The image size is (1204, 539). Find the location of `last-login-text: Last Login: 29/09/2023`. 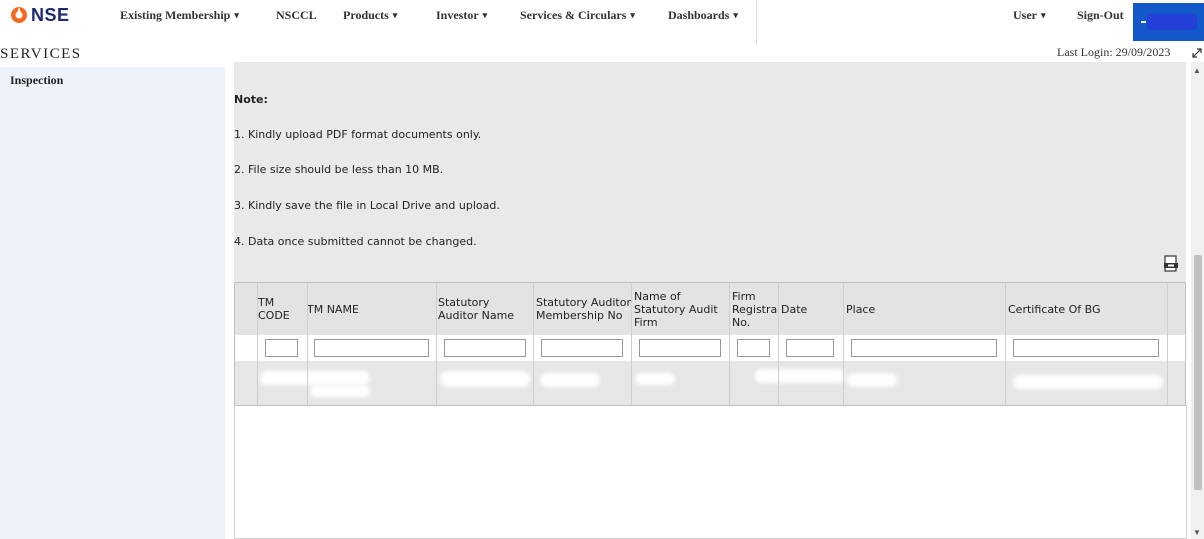

last-login-text: Last Login: 29/09/2023 is located at coordinates (1114, 52).